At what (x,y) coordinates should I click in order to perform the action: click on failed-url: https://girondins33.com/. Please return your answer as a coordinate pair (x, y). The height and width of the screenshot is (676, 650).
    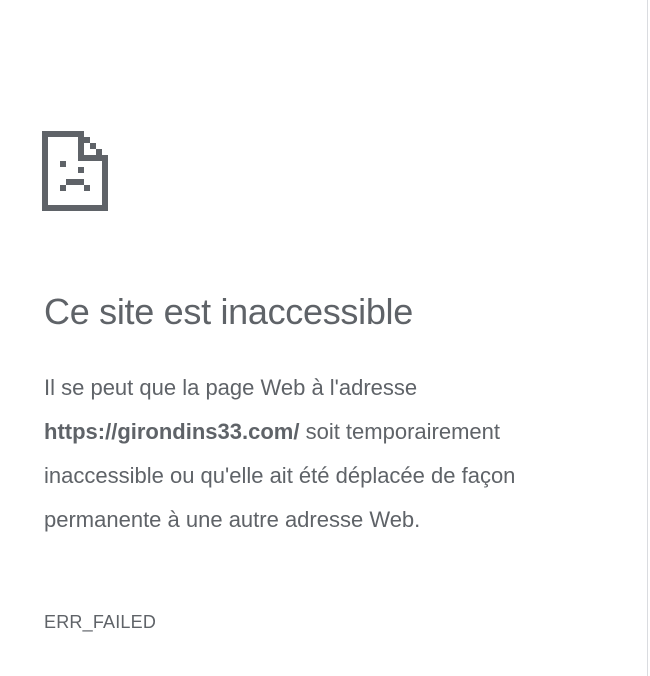
    Looking at the image, I should click on (172, 431).